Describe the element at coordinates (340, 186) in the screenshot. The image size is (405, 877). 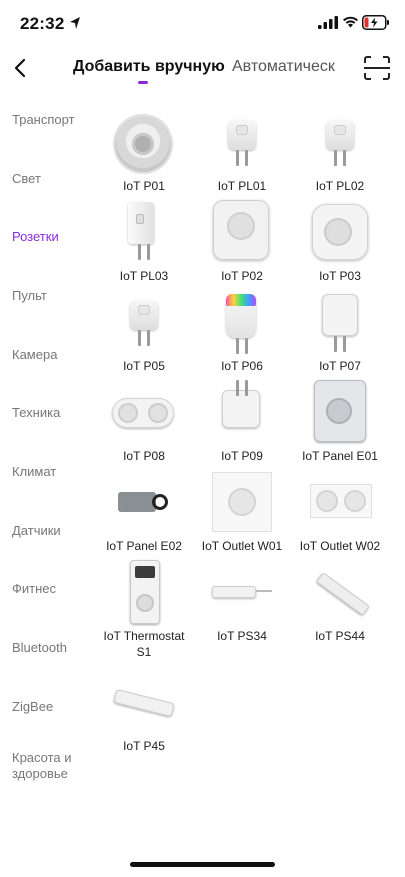
I see `product-label: IoT PL02` at that location.